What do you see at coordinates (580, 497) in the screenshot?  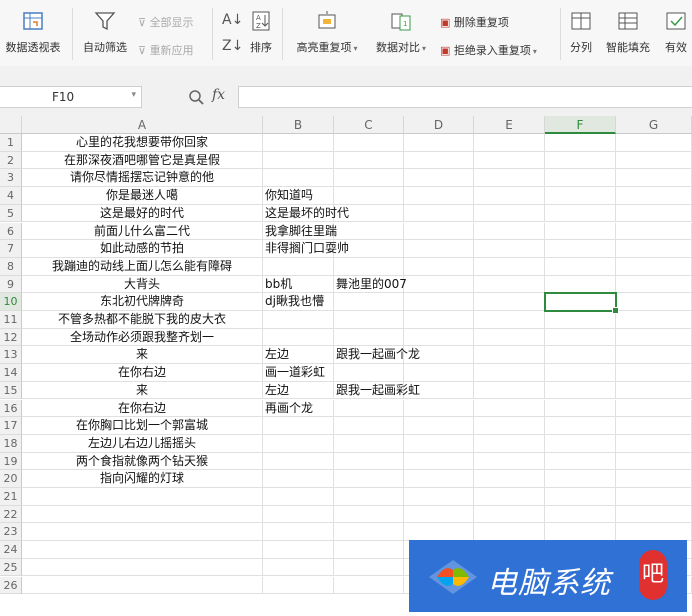 I see `cell-f21` at bounding box center [580, 497].